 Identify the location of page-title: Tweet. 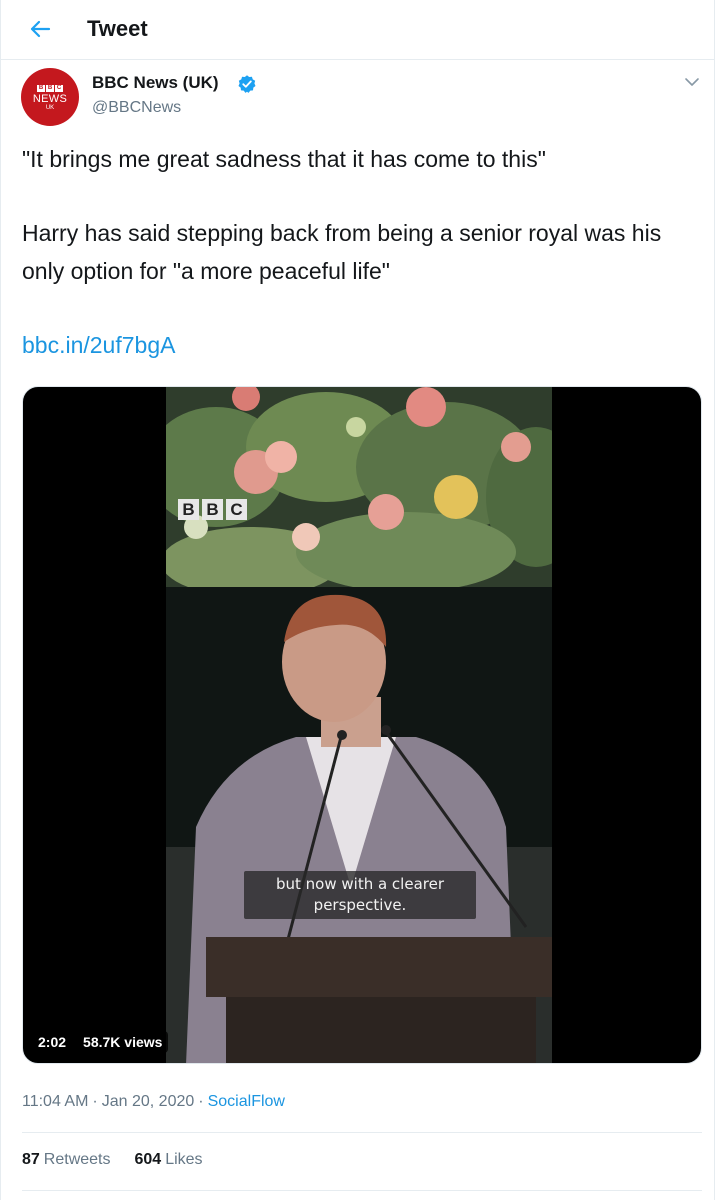
(117, 28).